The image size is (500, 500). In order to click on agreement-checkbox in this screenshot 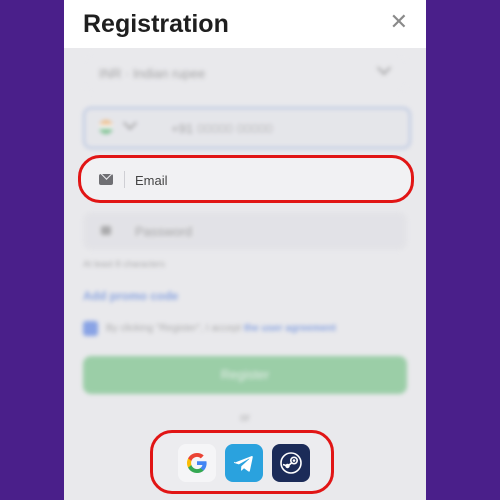, I will do `click(90, 328)`.